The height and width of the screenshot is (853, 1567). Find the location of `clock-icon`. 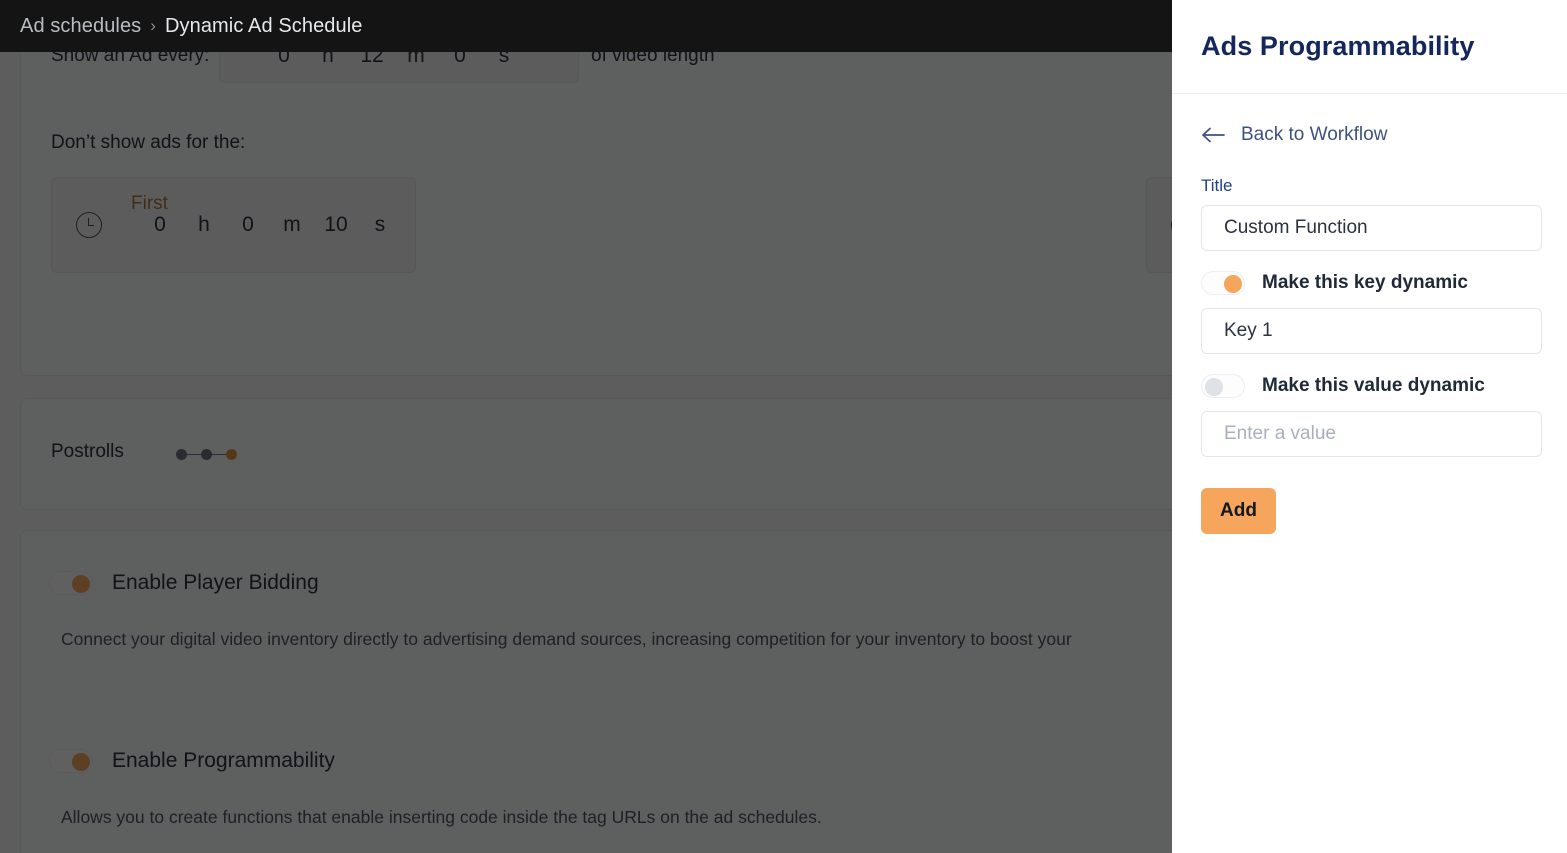

clock-icon is located at coordinates (89, 225).